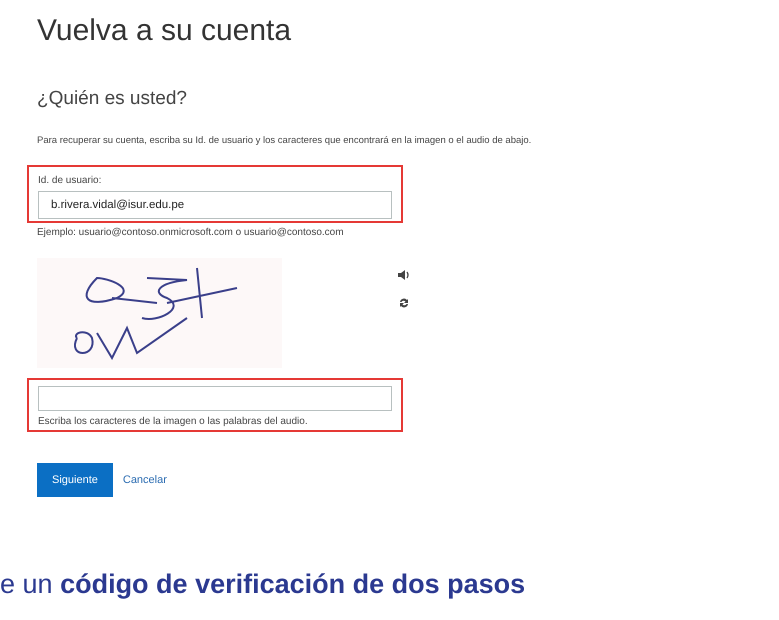  Describe the element at coordinates (112, 99) in the screenshot. I see `section-heading: ¿Quién es usted?` at that location.